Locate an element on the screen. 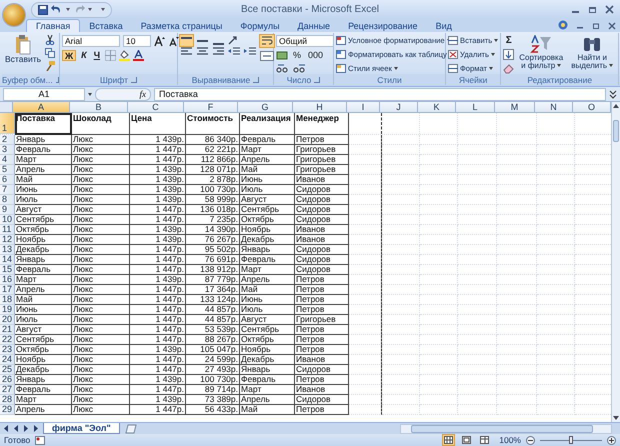 This screenshot has width=620, height=446. insert-function-button: fx is located at coordinates (143, 94).